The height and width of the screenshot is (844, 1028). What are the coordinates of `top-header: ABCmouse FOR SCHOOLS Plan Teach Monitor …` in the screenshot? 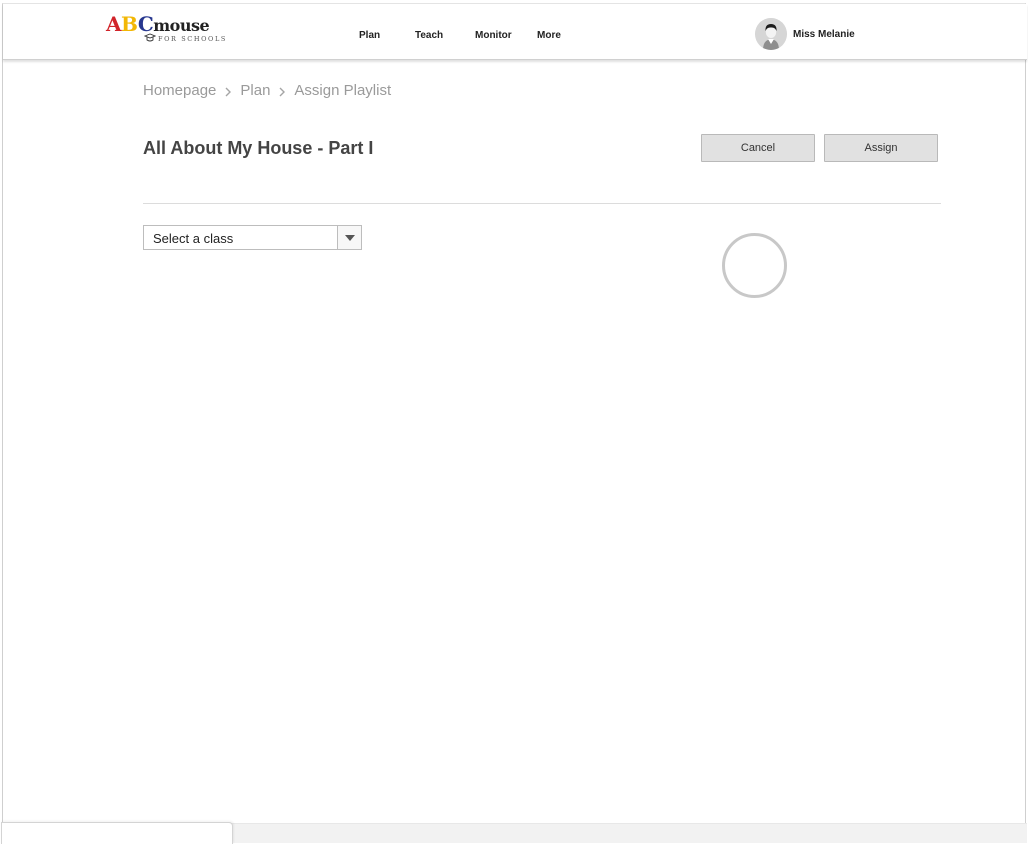 It's located at (515, 32).